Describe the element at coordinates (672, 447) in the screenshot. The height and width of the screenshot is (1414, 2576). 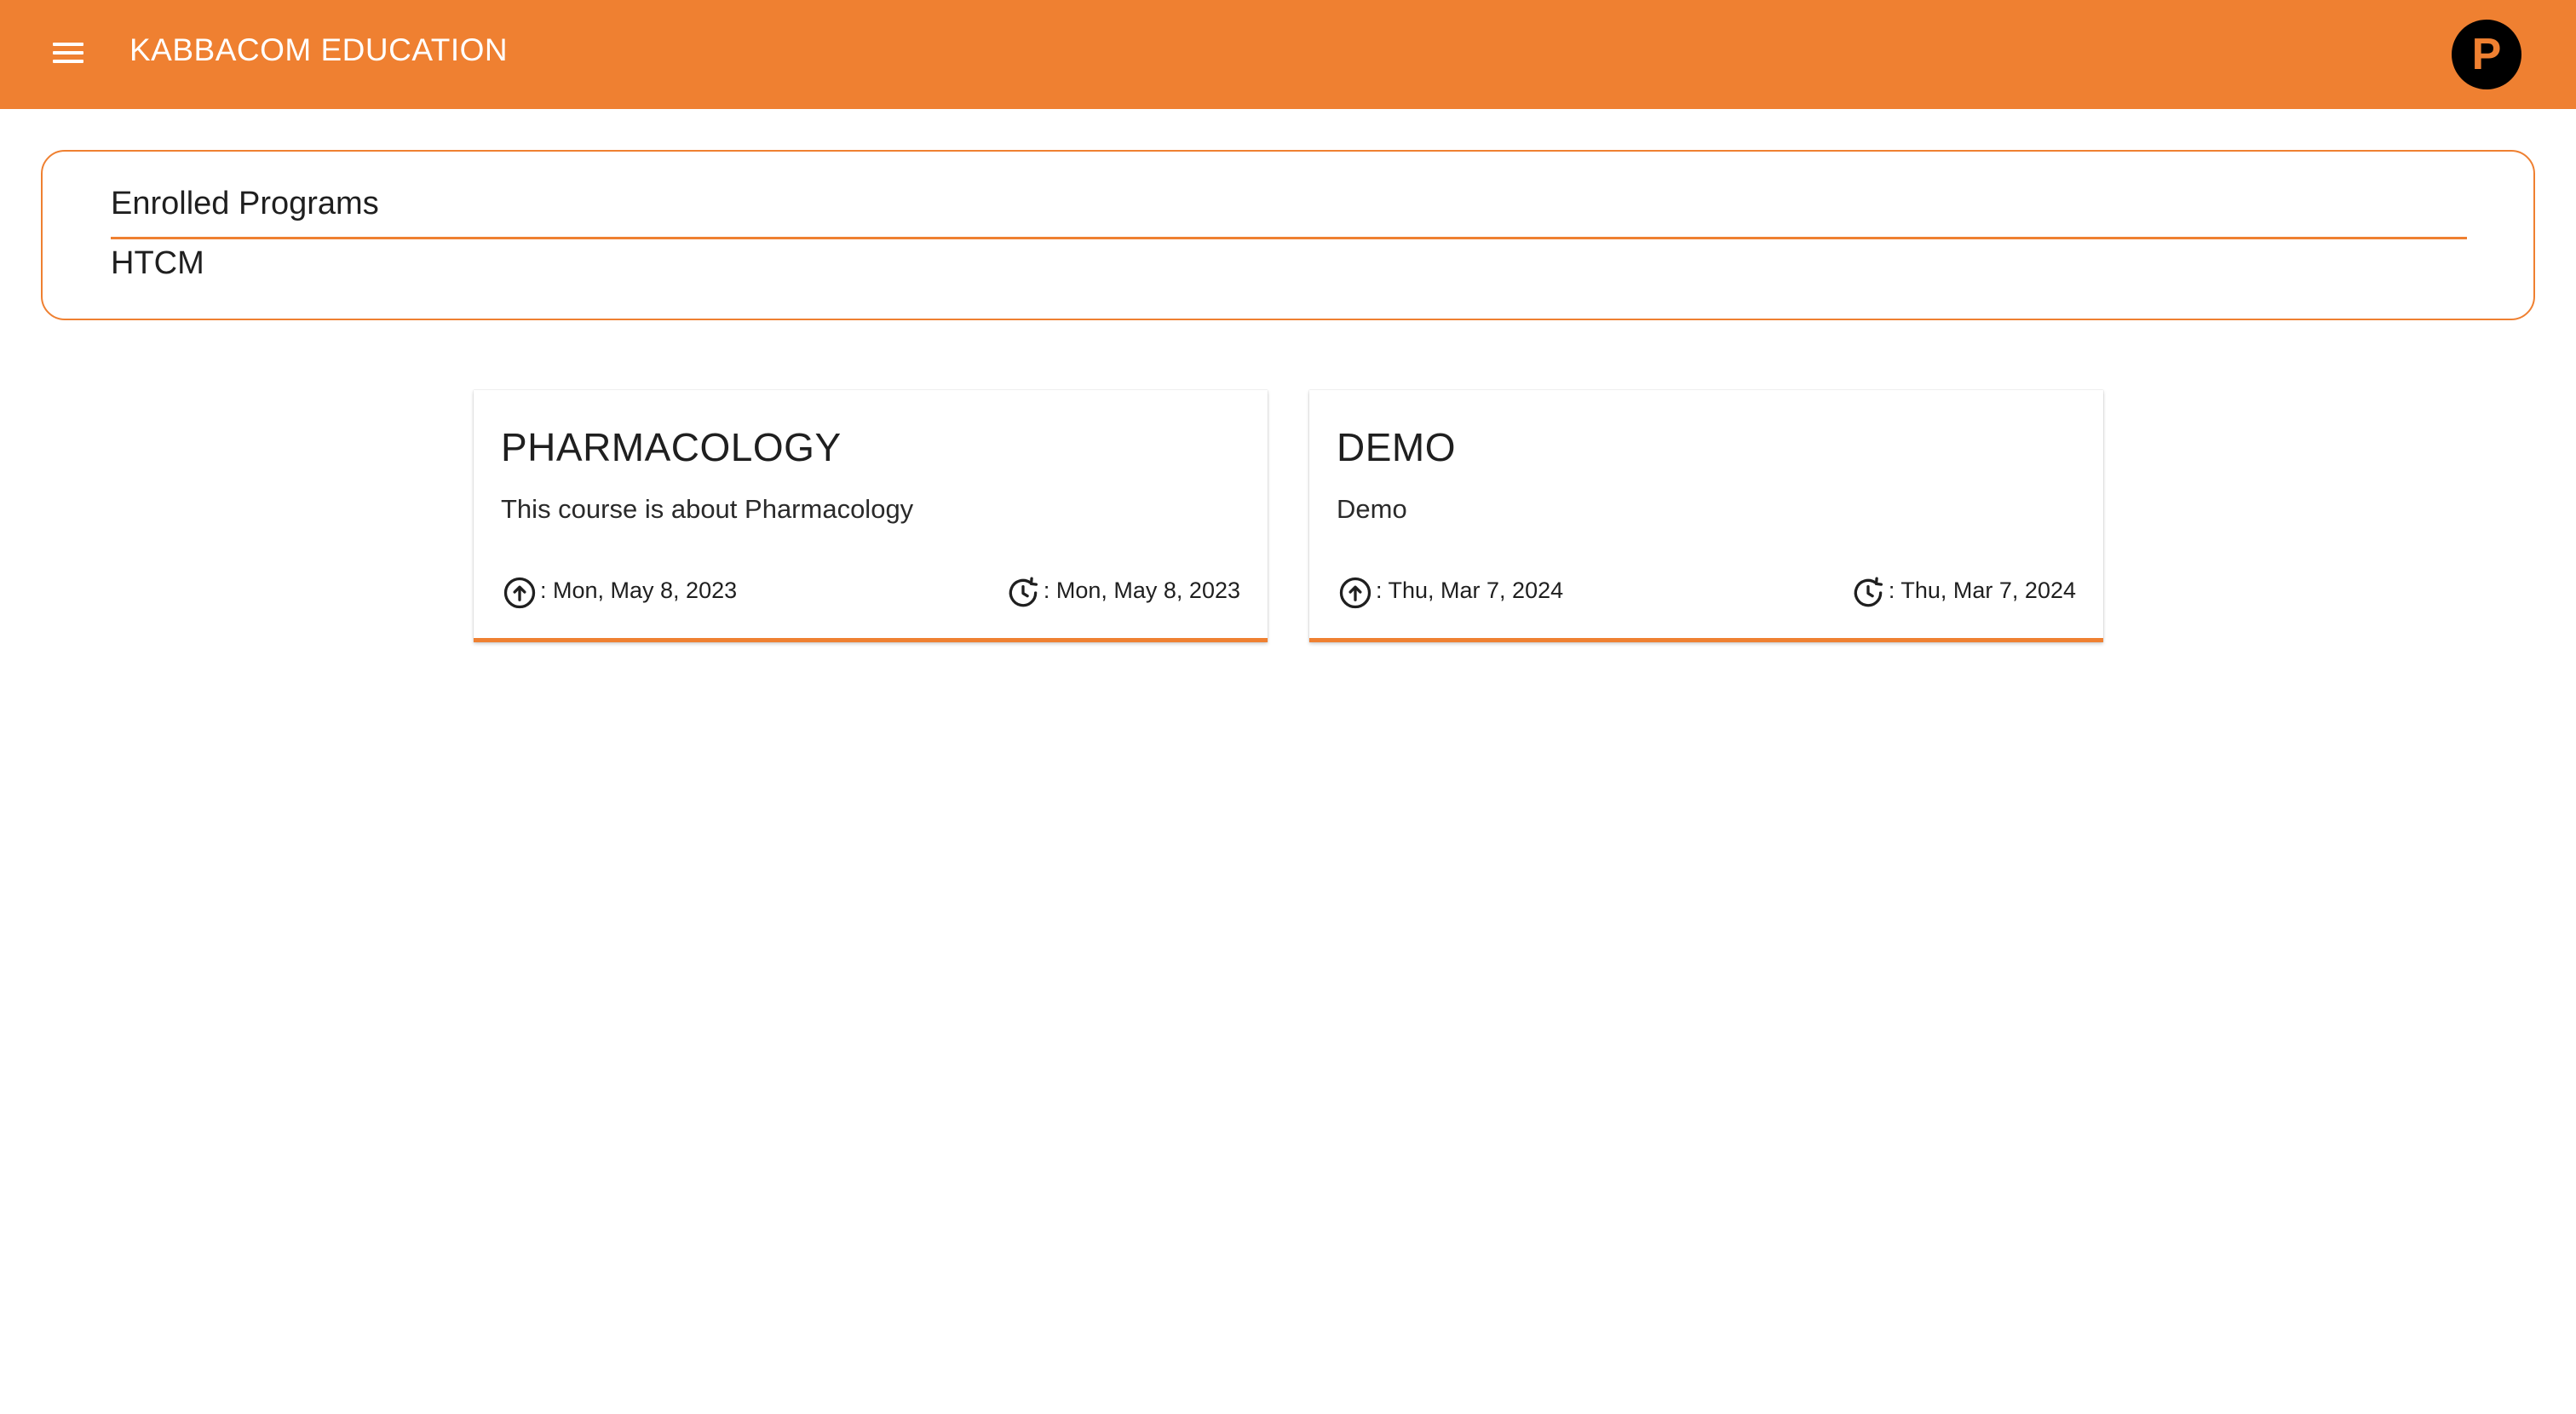
I see `course-title: PHARMACOLOGY` at that location.